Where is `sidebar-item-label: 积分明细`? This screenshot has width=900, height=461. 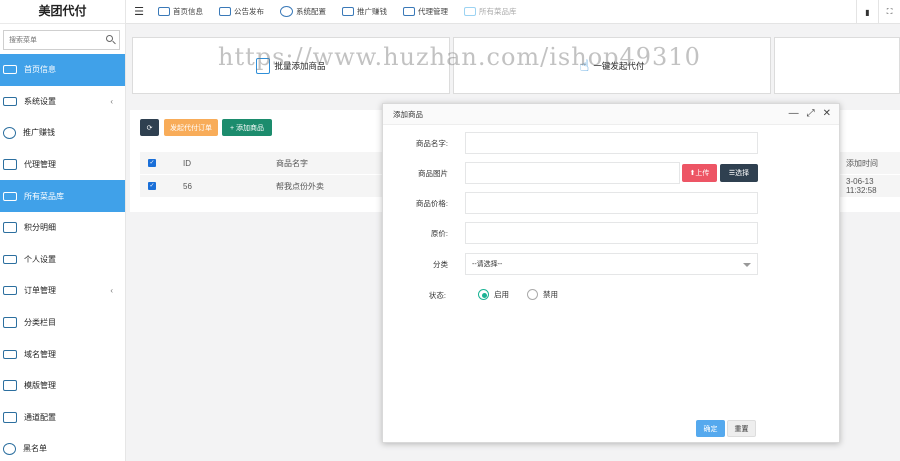 sidebar-item-label: 积分明细 is located at coordinates (40, 228).